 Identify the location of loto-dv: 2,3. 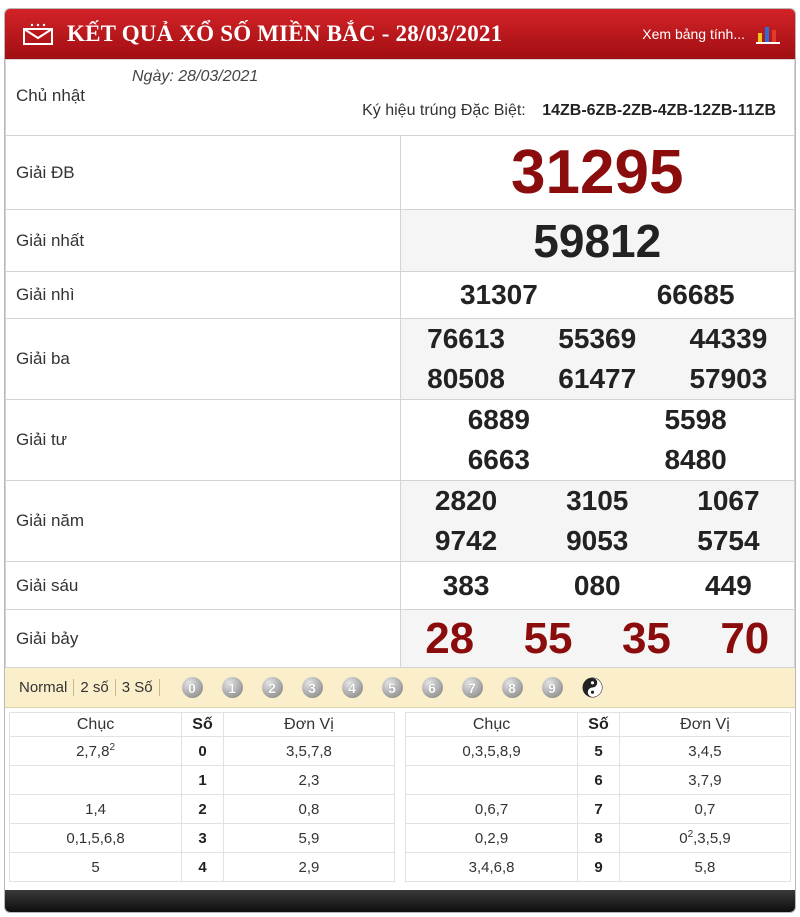
(309, 780).